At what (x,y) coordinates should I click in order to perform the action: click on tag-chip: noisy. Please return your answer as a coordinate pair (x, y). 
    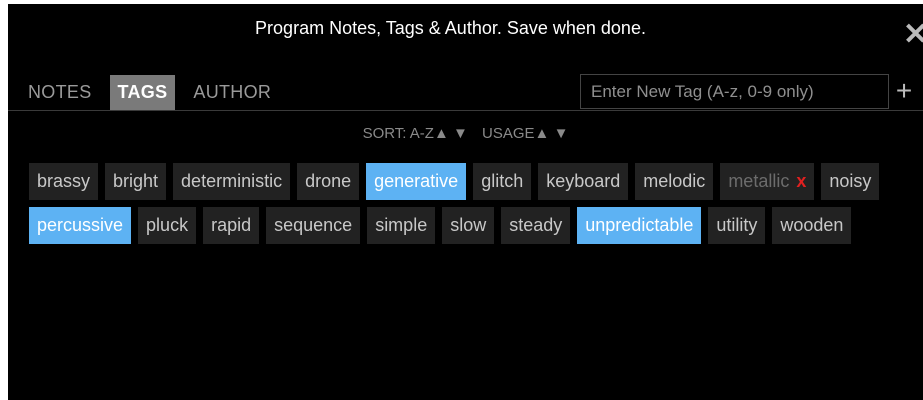
    Looking at the image, I should click on (850, 181).